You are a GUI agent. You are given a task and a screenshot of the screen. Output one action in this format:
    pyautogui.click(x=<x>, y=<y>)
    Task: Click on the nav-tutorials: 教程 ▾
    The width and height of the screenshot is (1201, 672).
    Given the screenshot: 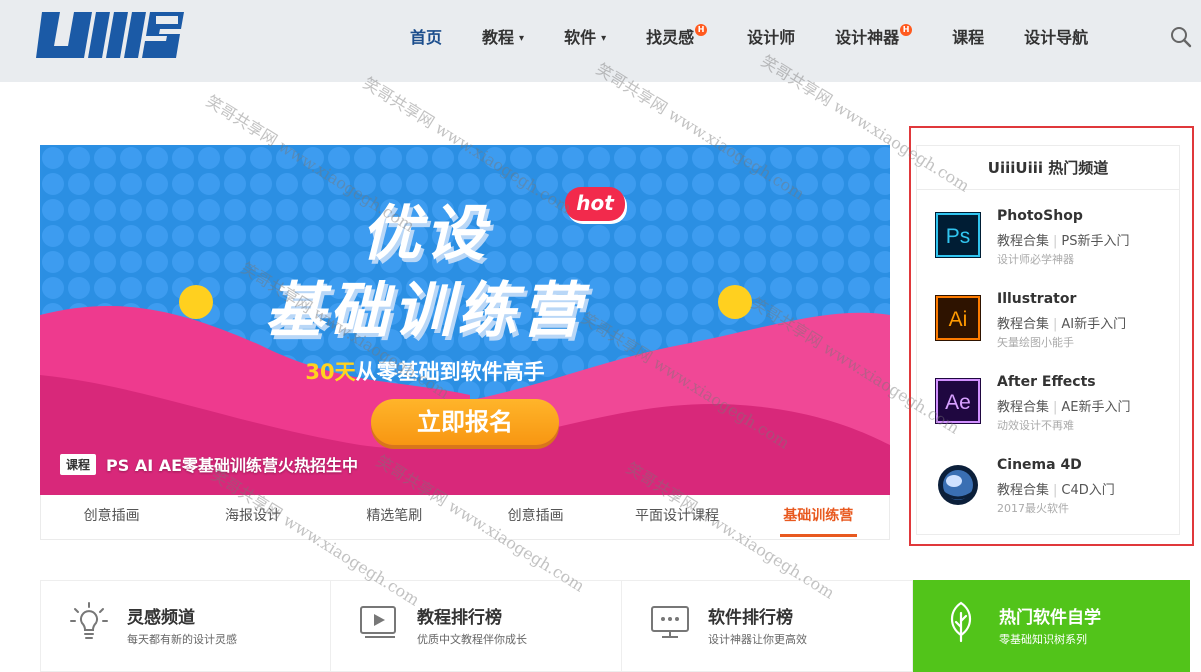 What is the action you would take?
    pyautogui.click(x=503, y=36)
    